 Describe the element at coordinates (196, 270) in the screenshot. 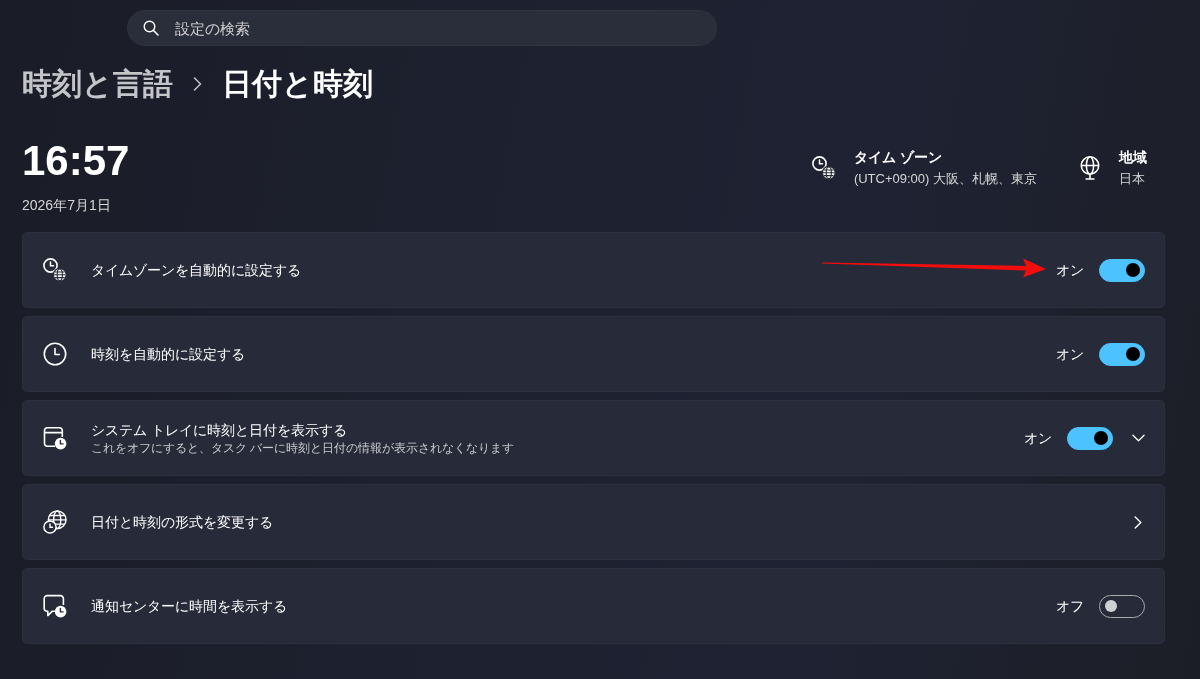

I see `setting-label: タイムゾーンを自動的に設定する` at that location.